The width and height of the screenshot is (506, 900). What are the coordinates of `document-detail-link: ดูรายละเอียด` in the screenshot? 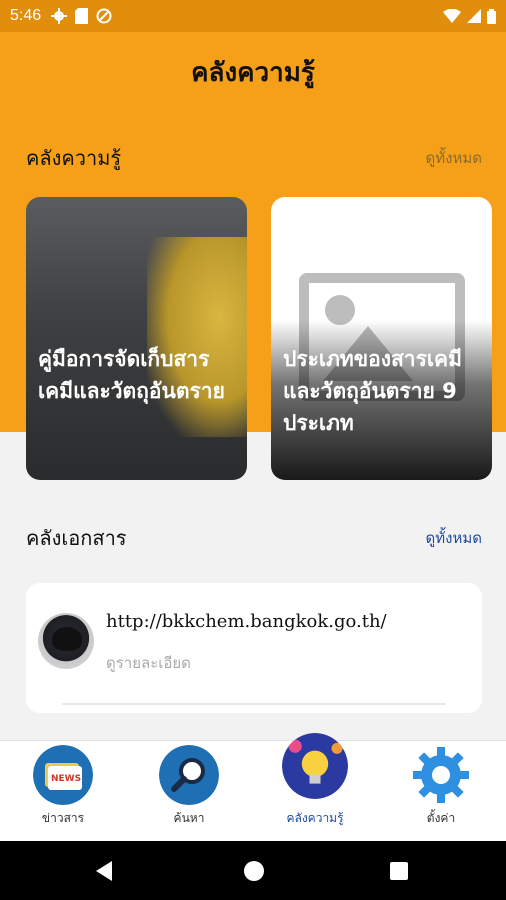 It's located at (148, 663).